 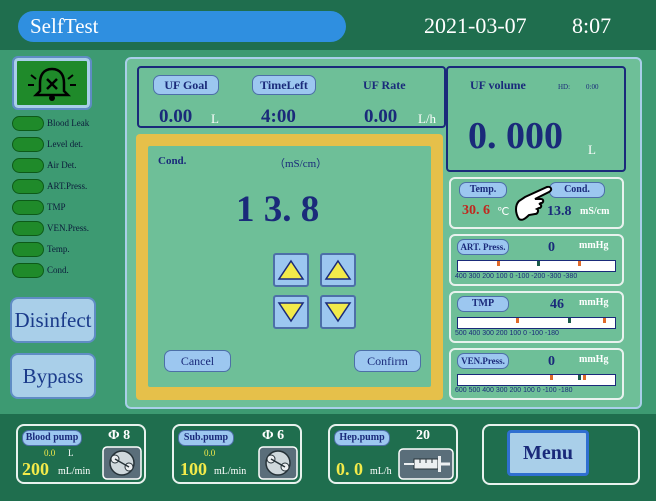 What do you see at coordinates (176, 116) in the screenshot?
I see `uf-goal-value: 0.00` at bounding box center [176, 116].